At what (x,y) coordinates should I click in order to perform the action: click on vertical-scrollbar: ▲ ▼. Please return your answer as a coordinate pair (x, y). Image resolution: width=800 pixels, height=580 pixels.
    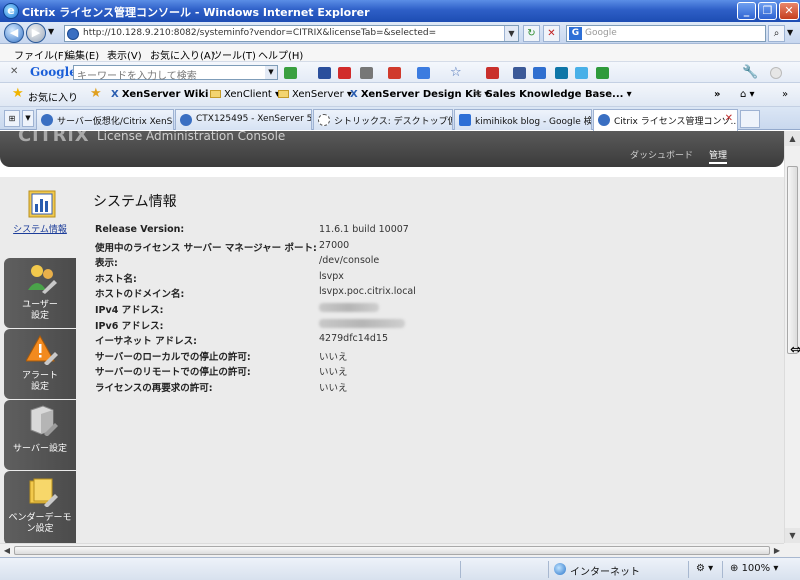
    Looking at the image, I should click on (792, 337).